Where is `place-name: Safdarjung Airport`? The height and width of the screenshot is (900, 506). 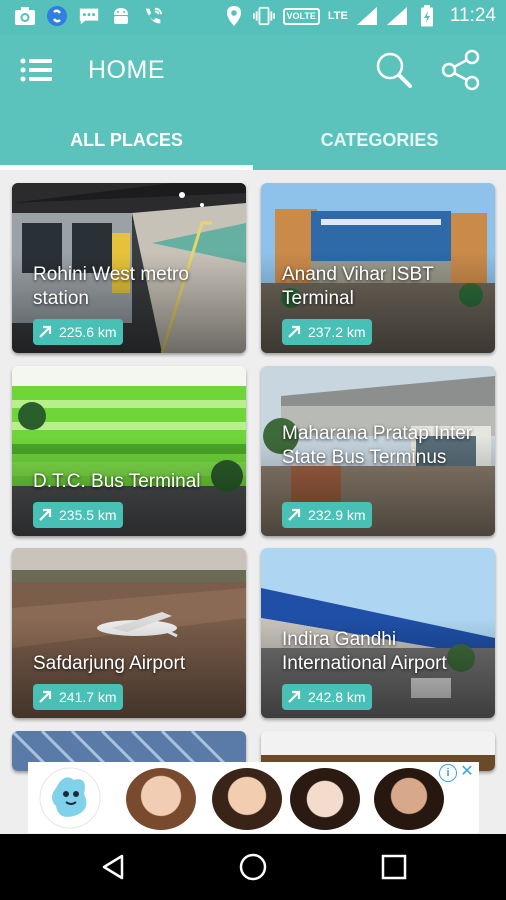
place-name: Safdarjung Airport is located at coordinates (109, 663).